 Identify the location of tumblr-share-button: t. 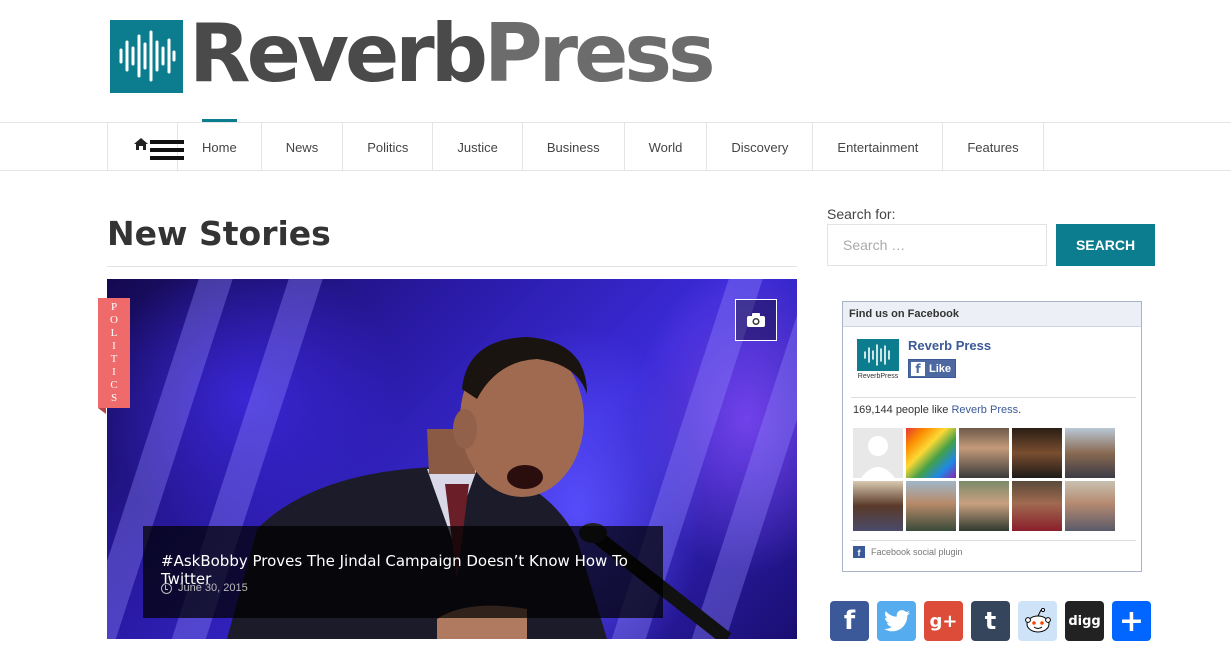
(990, 621).